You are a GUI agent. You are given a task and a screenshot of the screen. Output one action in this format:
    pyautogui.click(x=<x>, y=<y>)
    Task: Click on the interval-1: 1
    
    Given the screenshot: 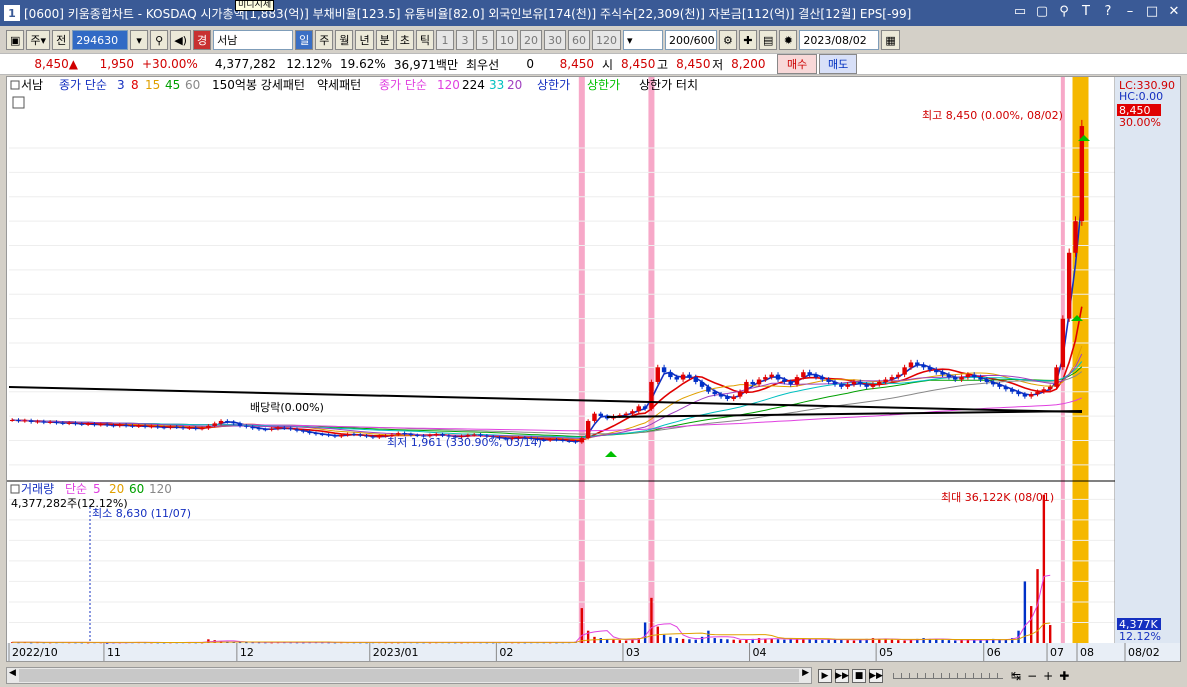 What is the action you would take?
    pyautogui.click(x=444, y=40)
    